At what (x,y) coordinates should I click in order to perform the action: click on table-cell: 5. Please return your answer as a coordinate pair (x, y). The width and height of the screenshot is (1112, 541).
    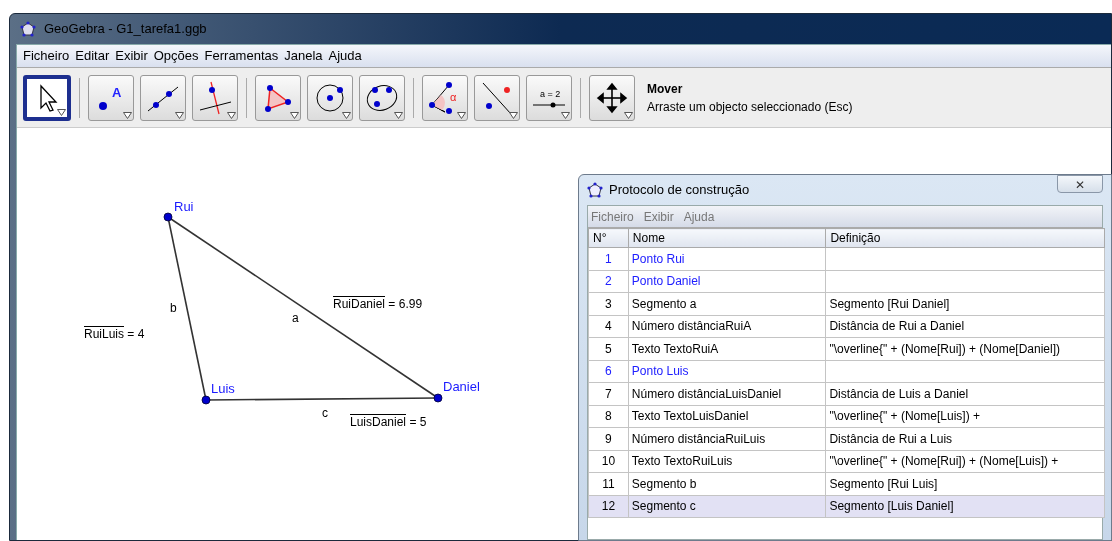
    Looking at the image, I should click on (608, 348).